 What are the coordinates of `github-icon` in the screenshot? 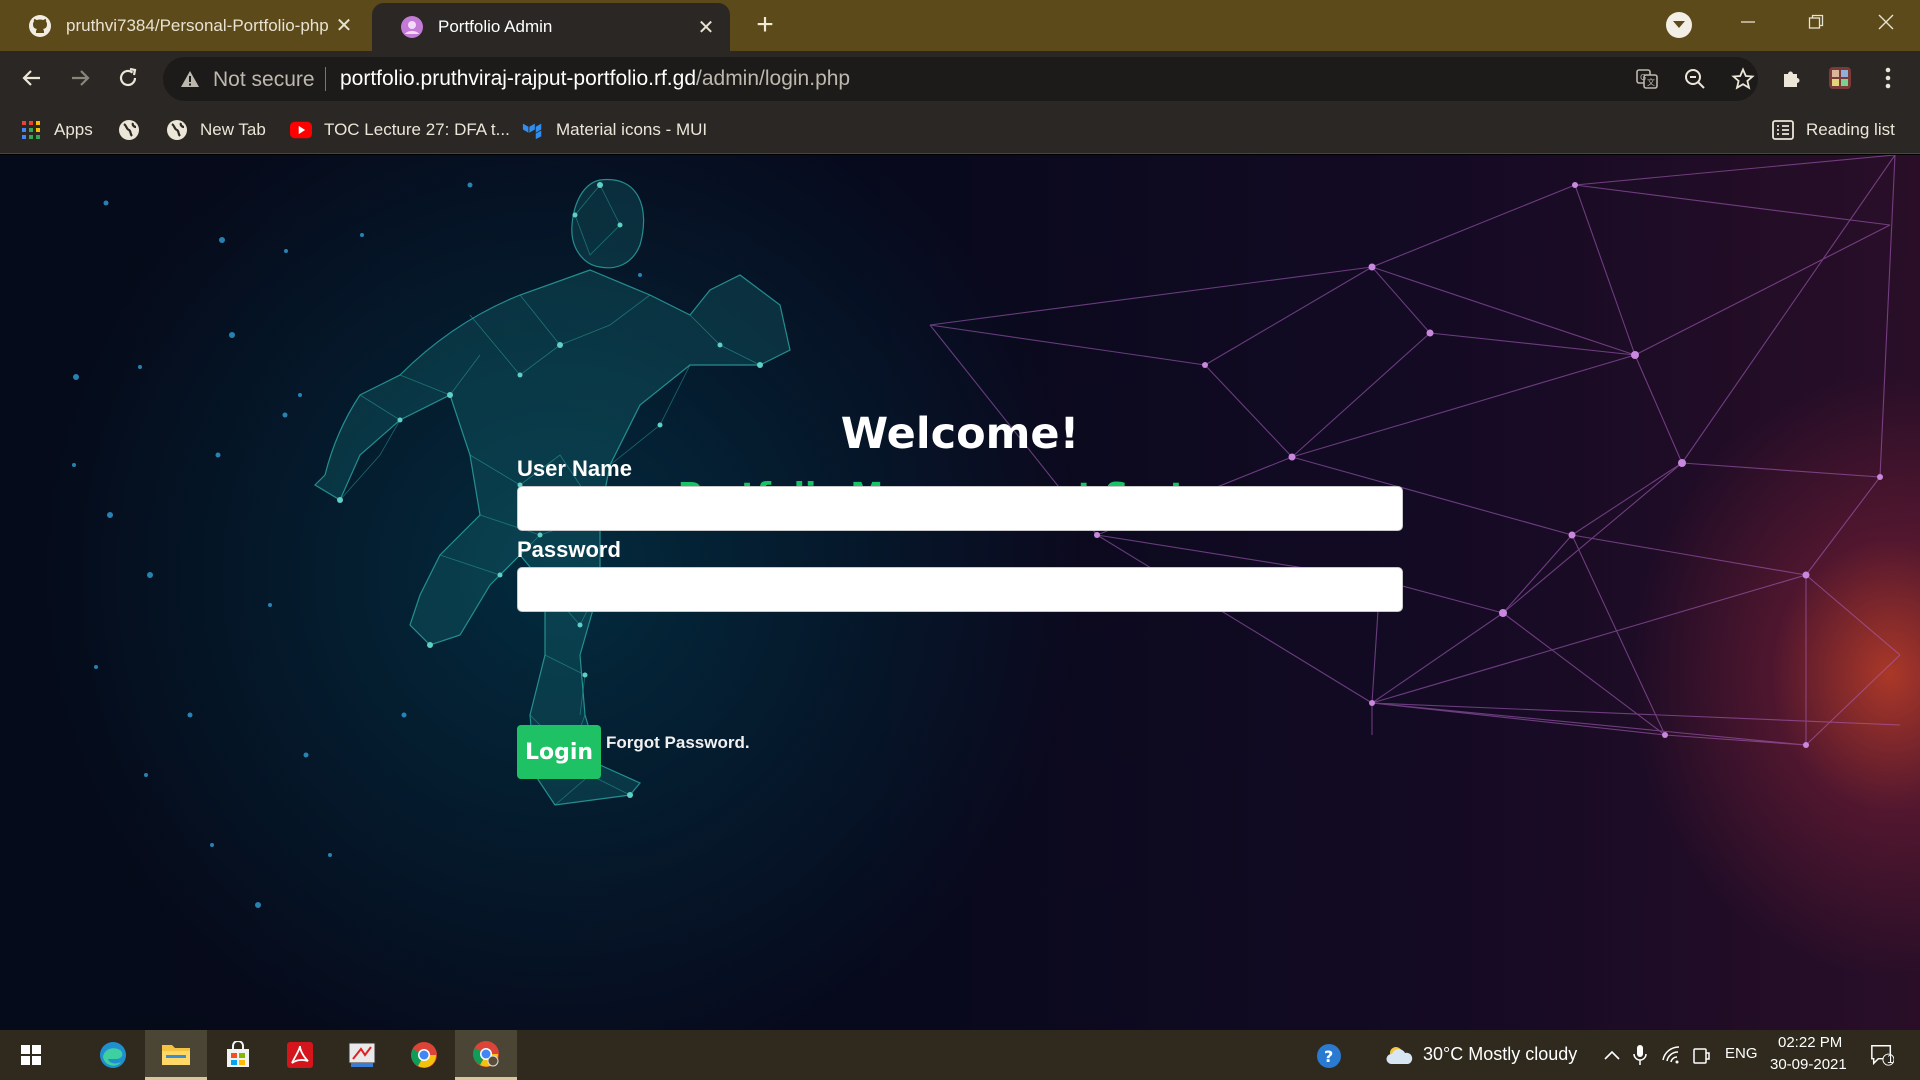 It's located at (40, 26).